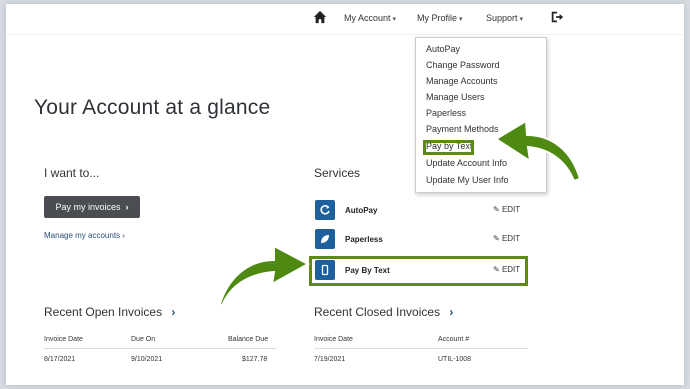  Describe the element at coordinates (60, 359) in the screenshot. I see `table-cell: 8/17/2021` at that location.